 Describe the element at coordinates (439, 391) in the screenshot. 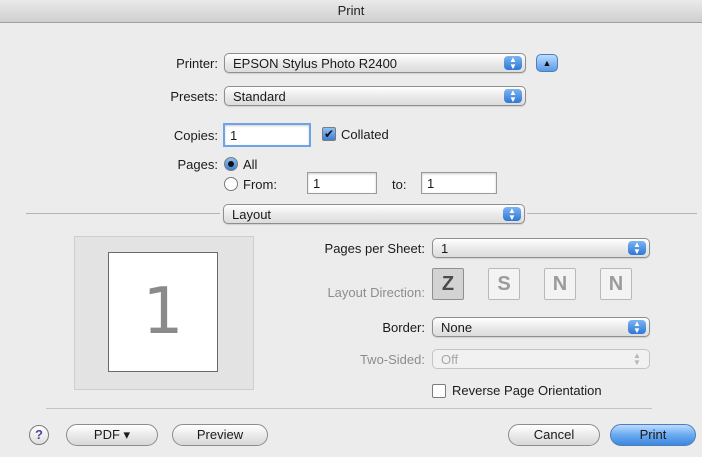

I see `reverse-orientation-checkbox` at that location.